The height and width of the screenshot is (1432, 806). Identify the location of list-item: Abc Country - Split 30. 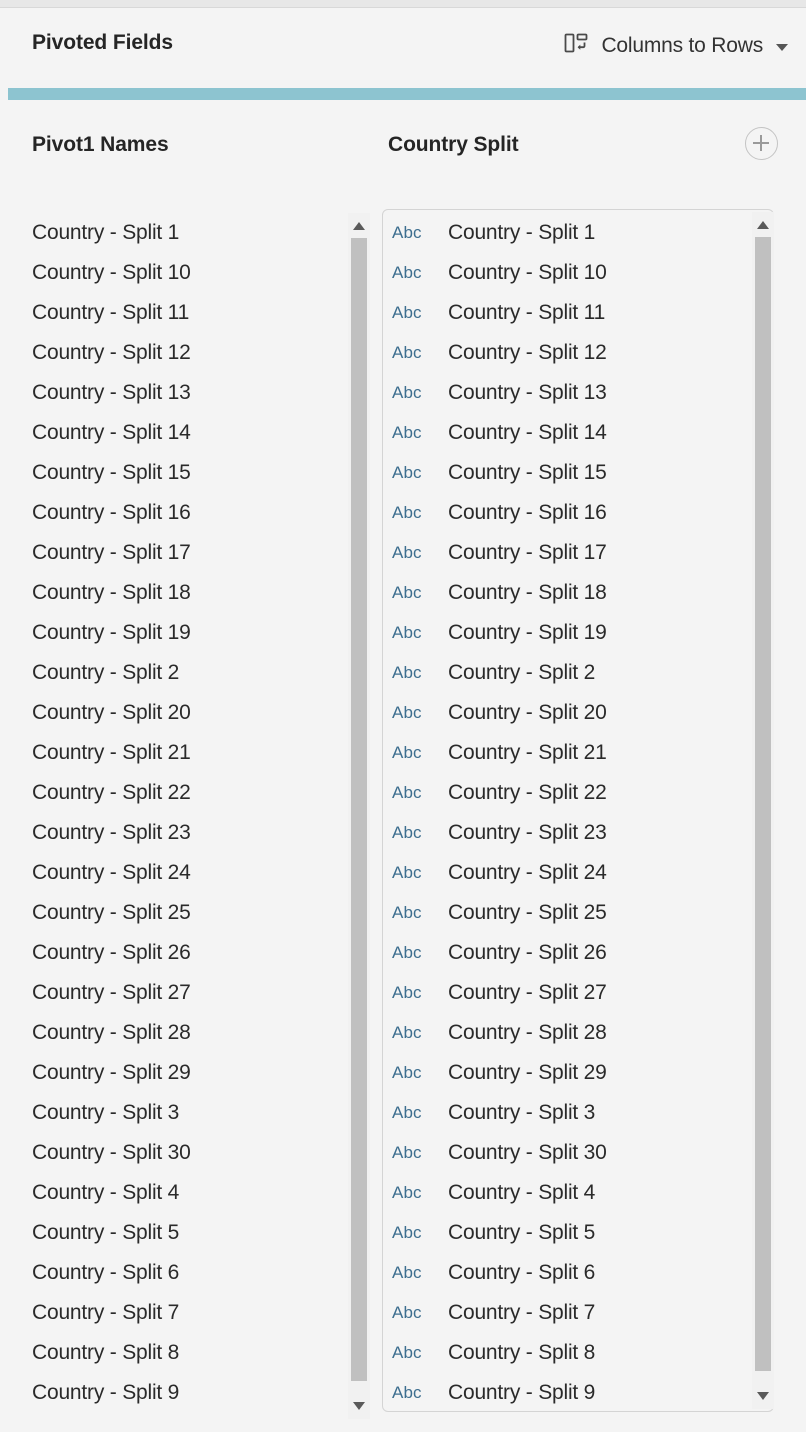
(567, 1153).